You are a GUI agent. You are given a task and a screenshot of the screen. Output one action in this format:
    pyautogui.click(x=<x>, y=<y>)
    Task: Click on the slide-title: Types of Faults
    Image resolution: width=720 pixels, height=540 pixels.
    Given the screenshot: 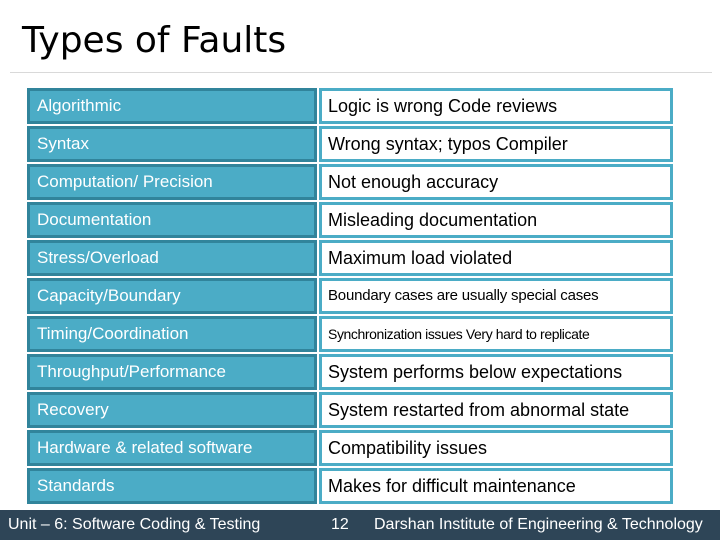 What is the action you would take?
    pyautogui.click(x=154, y=40)
    